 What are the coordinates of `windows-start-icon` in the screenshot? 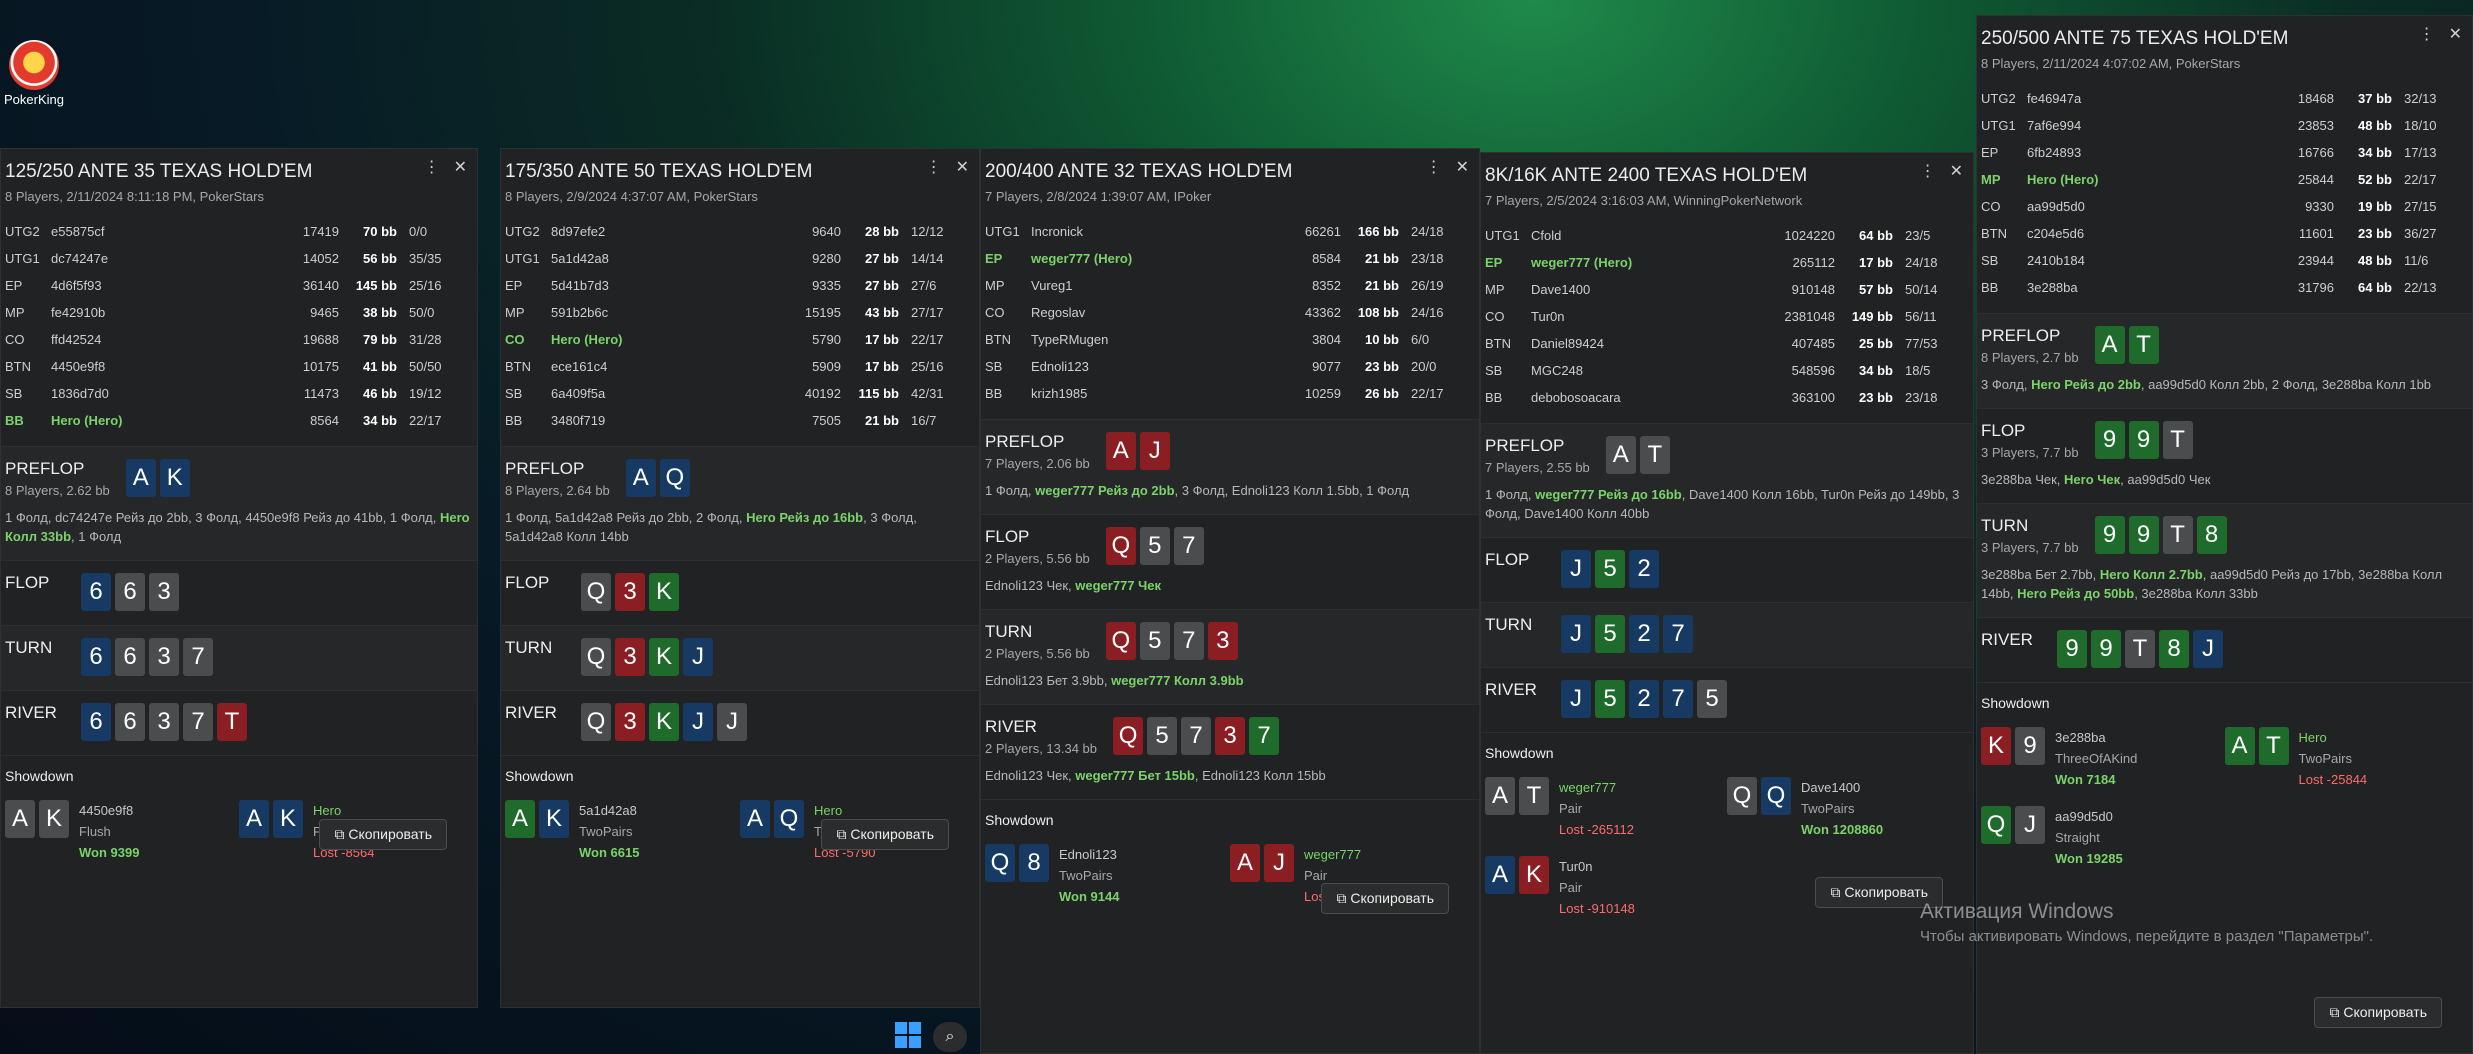 It's located at (908, 1035).